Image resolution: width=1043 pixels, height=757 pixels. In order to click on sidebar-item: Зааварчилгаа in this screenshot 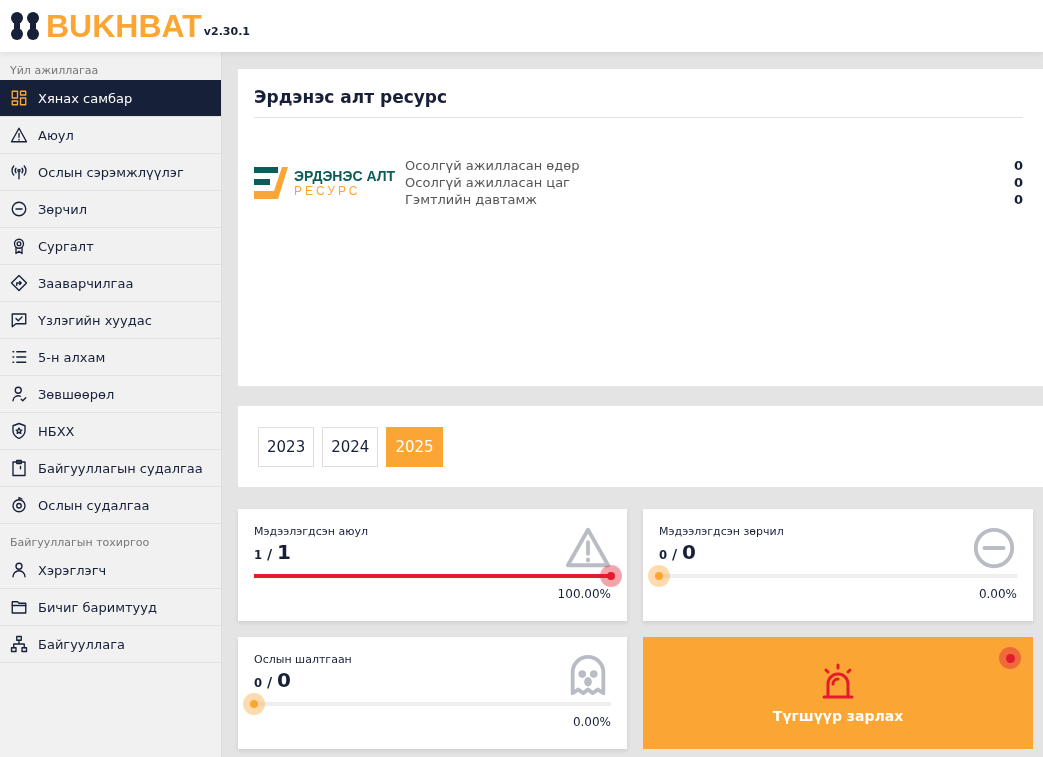, I will do `click(110, 283)`.